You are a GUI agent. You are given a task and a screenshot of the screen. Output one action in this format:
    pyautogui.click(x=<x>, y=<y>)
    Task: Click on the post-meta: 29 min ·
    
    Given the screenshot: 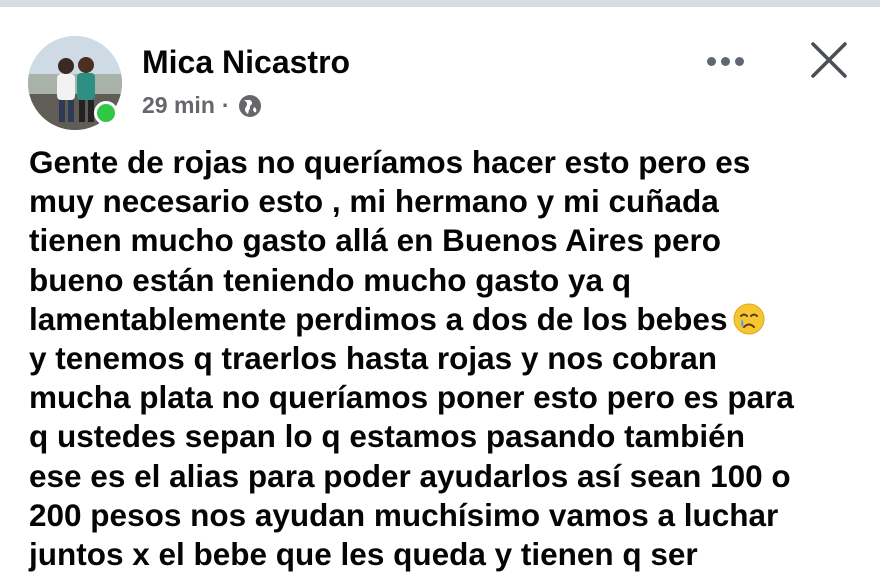 What is the action you would take?
    pyautogui.click(x=202, y=105)
    